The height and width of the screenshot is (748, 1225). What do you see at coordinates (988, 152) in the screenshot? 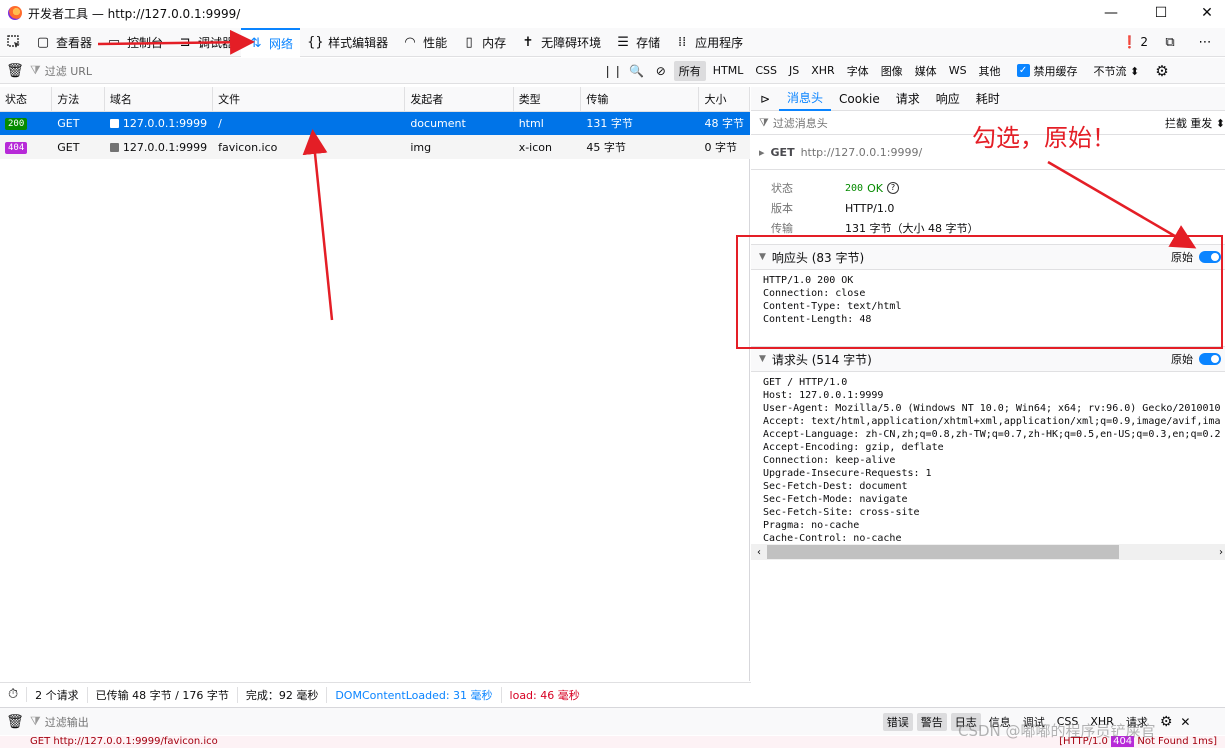
I see `request-url-row: ▸ GET http://127.0.0.1:9999/` at bounding box center [988, 152].